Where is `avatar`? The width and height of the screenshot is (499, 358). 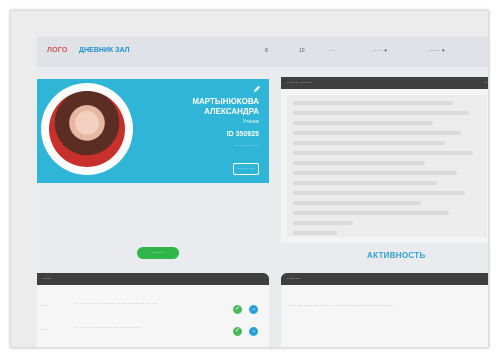
avatar is located at coordinates (87, 129).